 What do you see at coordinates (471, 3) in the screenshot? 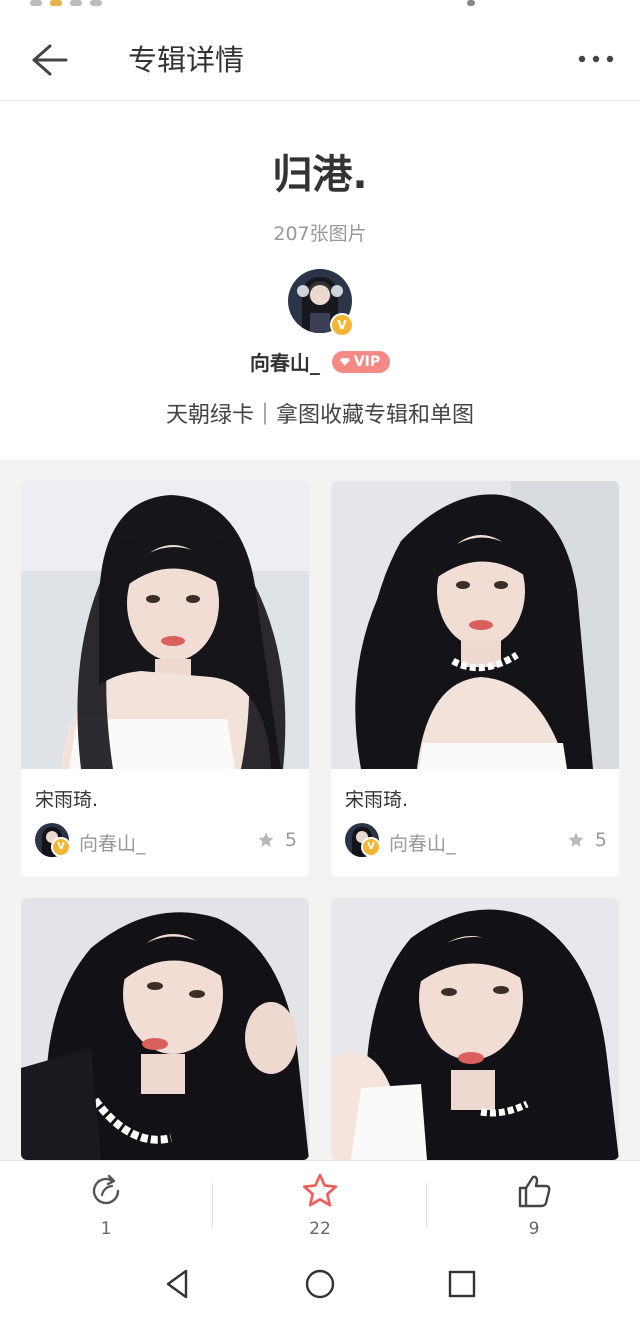
I see `signal-icon` at bounding box center [471, 3].